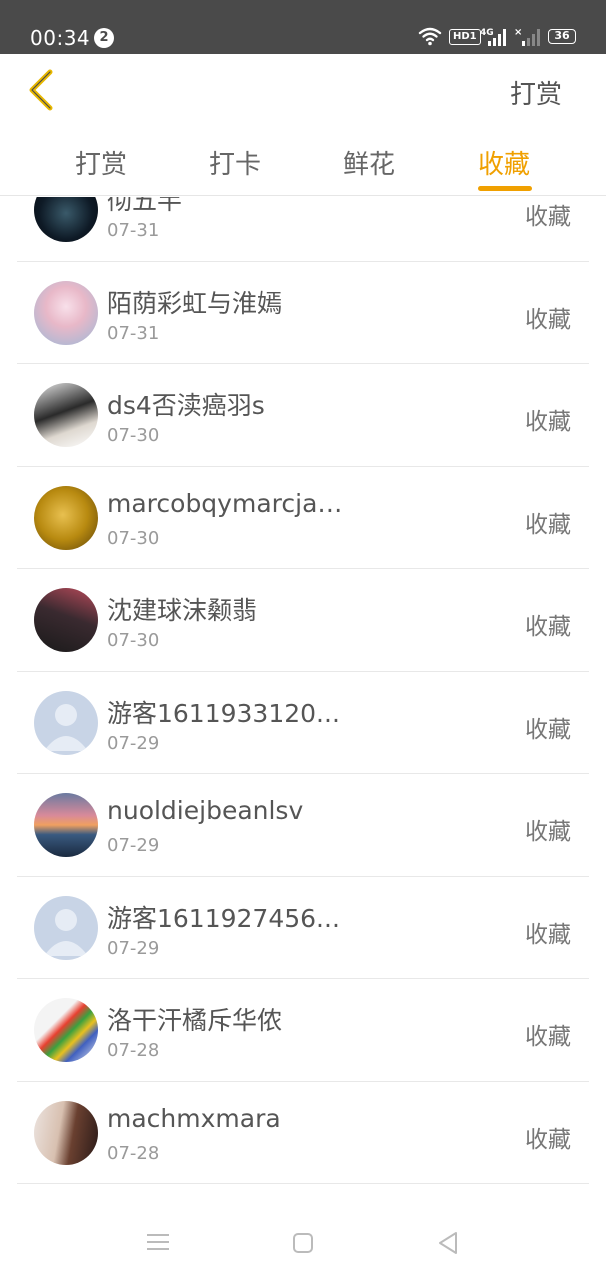 This screenshot has width=606, height=1280. What do you see at coordinates (186, 405) in the screenshot?
I see `user-name: ds4否渎癌羽s` at bounding box center [186, 405].